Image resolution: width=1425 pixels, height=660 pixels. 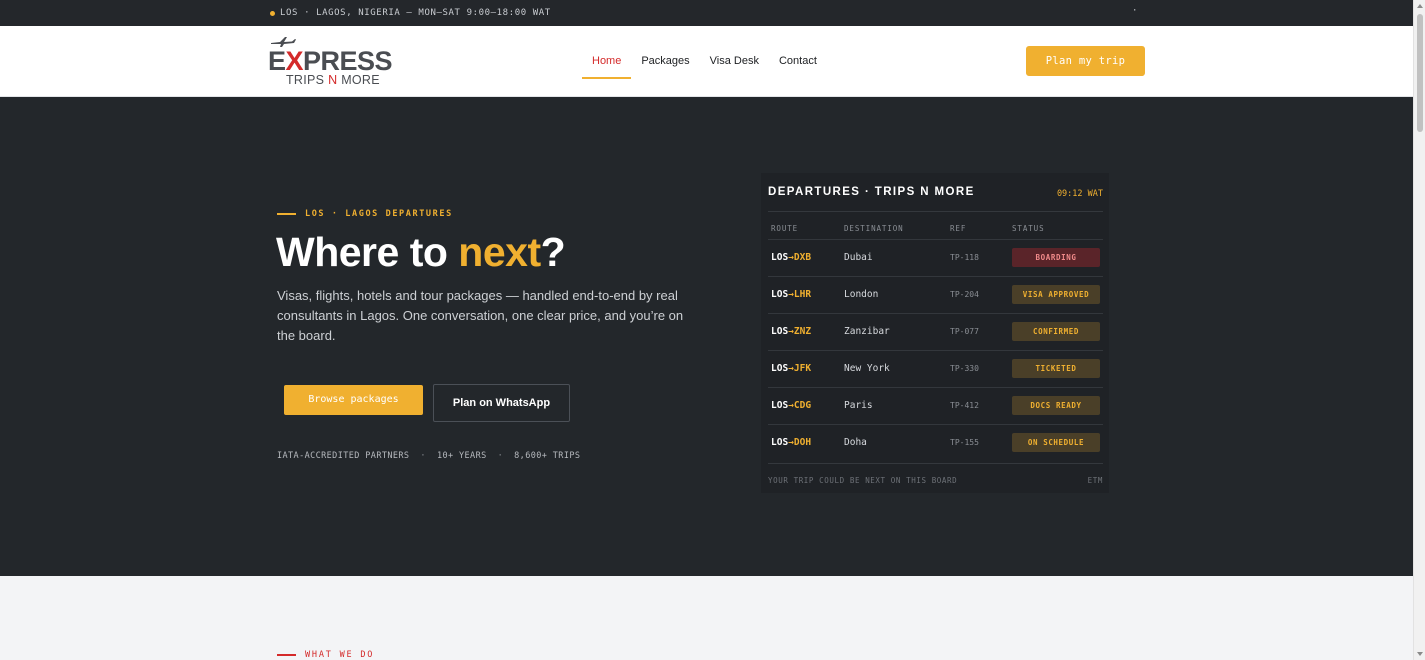 I want to click on scroll-down-arrow-icon, so click(x=1420, y=654).